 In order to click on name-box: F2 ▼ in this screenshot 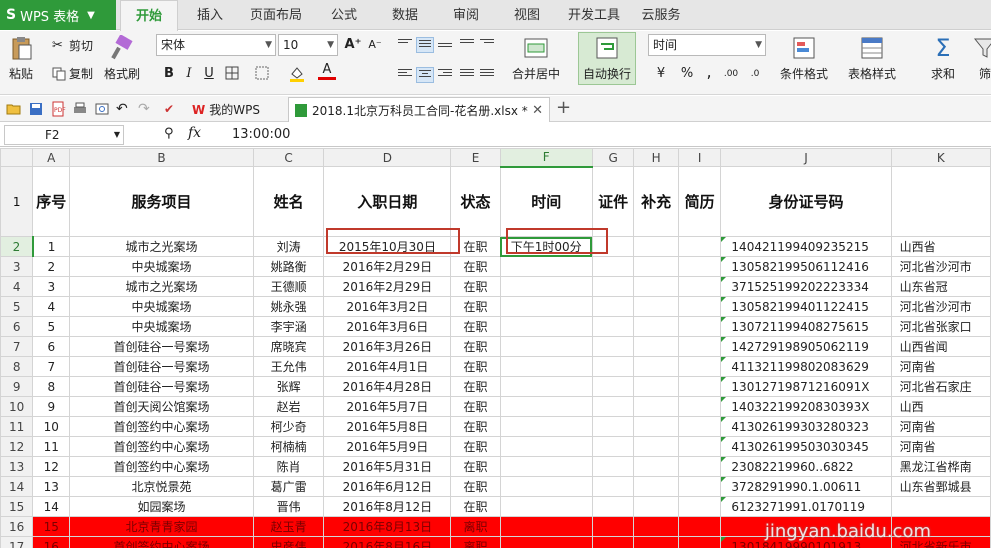, I will do `click(64, 135)`.